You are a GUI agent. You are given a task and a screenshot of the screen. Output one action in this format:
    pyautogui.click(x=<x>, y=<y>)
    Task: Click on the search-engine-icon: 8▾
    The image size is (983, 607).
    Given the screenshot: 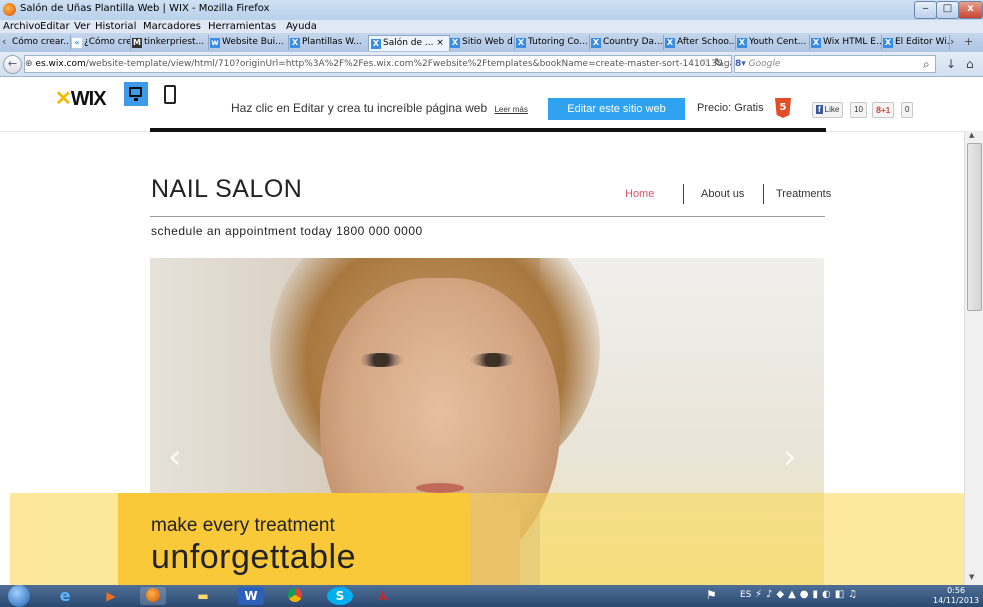 What is the action you would take?
    pyautogui.click(x=740, y=64)
    